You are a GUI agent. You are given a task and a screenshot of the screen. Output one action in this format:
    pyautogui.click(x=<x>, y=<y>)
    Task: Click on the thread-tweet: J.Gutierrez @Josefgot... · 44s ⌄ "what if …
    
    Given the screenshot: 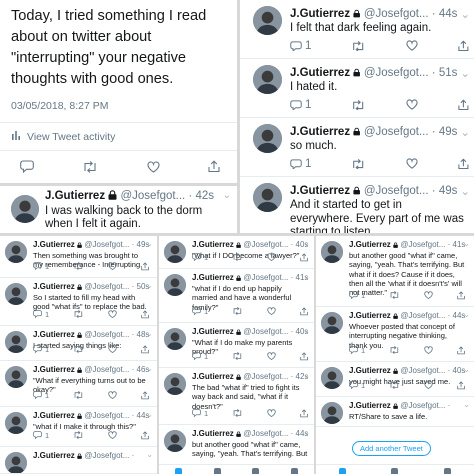 What is the action you would take?
    pyautogui.click(x=78, y=427)
    